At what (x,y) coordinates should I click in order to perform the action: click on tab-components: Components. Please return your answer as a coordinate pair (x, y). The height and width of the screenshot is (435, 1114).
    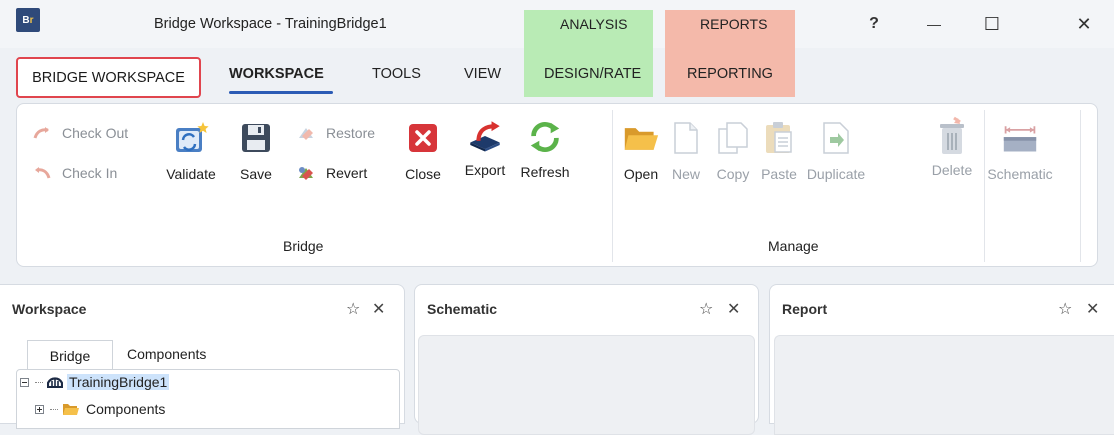
    Looking at the image, I should click on (166, 354).